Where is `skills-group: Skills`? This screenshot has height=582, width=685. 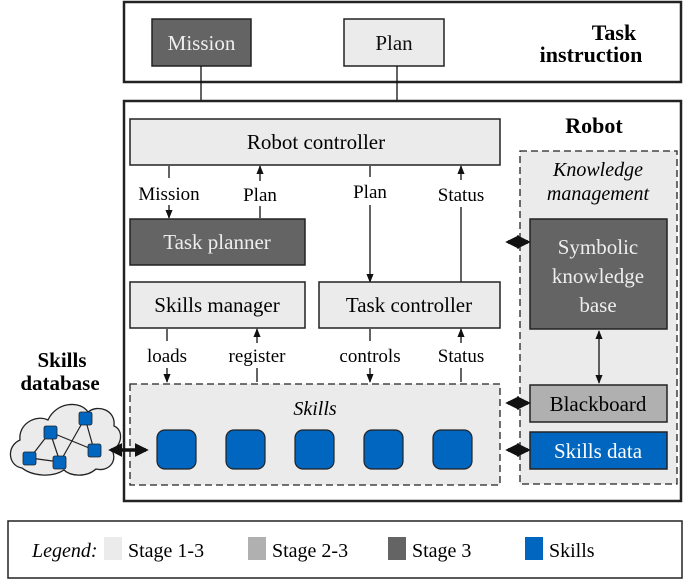
skills-group: Skills is located at coordinates (315, 434).